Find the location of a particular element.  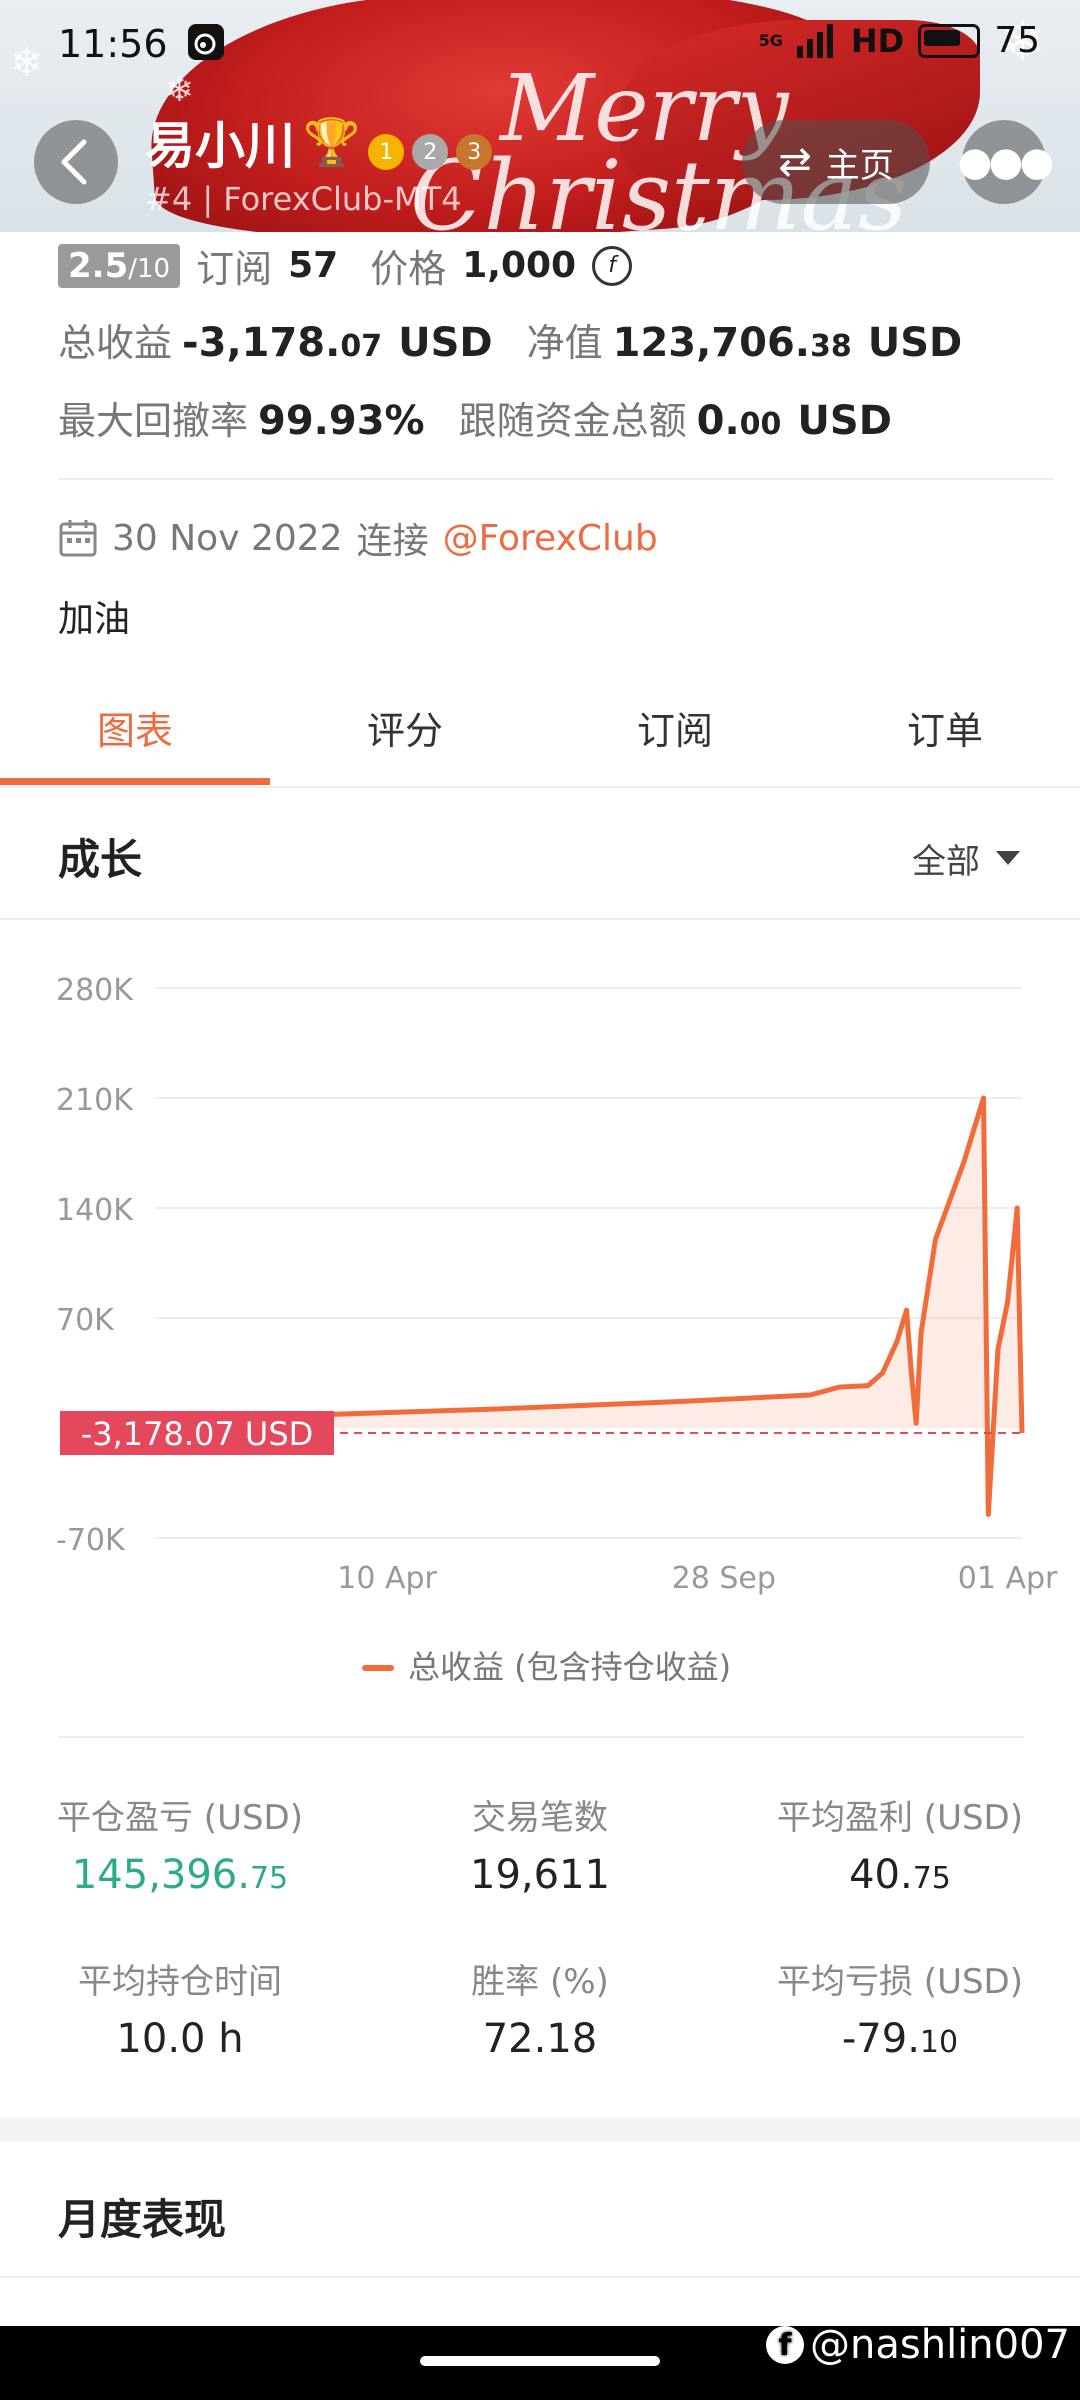

stat-value-main: 72.18 is located at coordinates (540, 2039).